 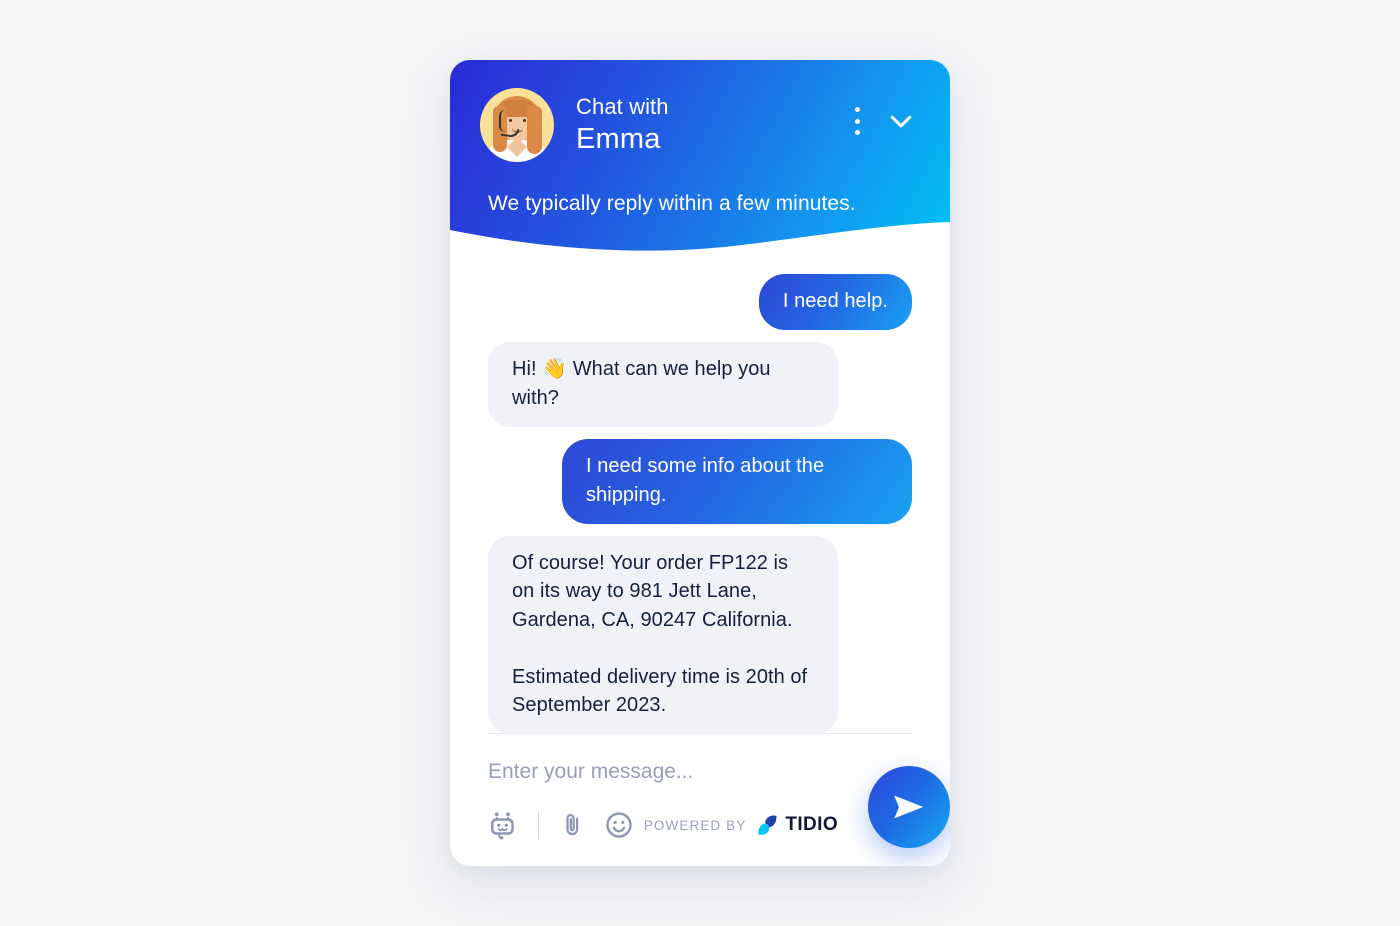 I want to click on send-plane-icon, so click(x=908, y=807).